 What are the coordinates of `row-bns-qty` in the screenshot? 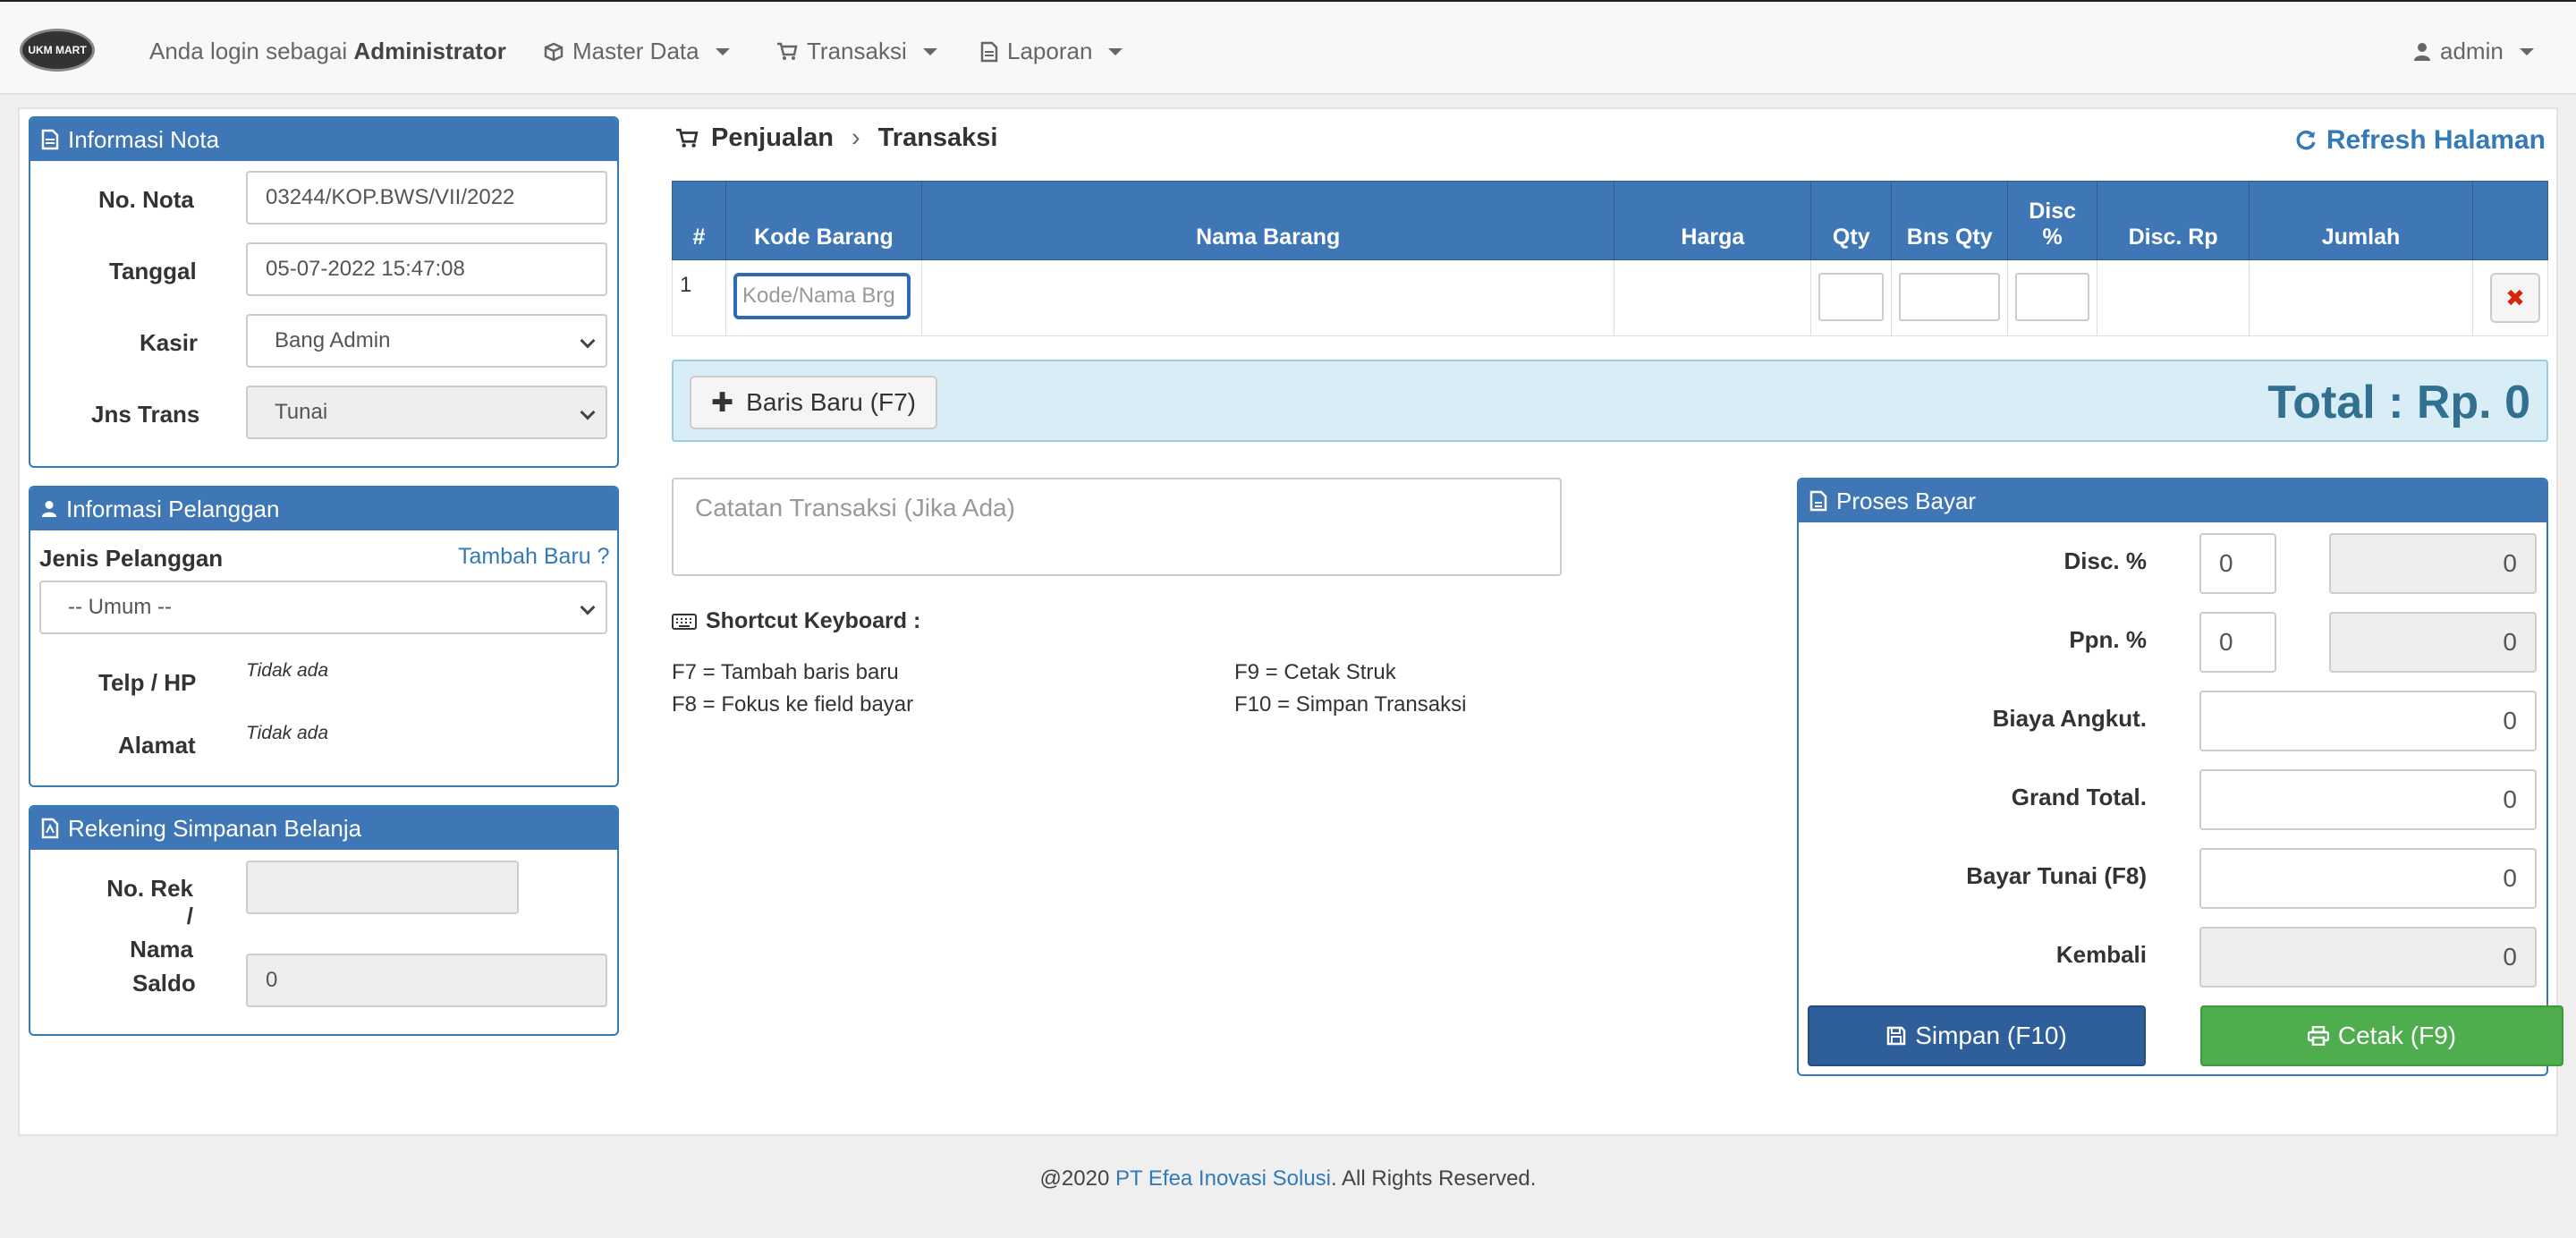 It's located at (1950, 297).